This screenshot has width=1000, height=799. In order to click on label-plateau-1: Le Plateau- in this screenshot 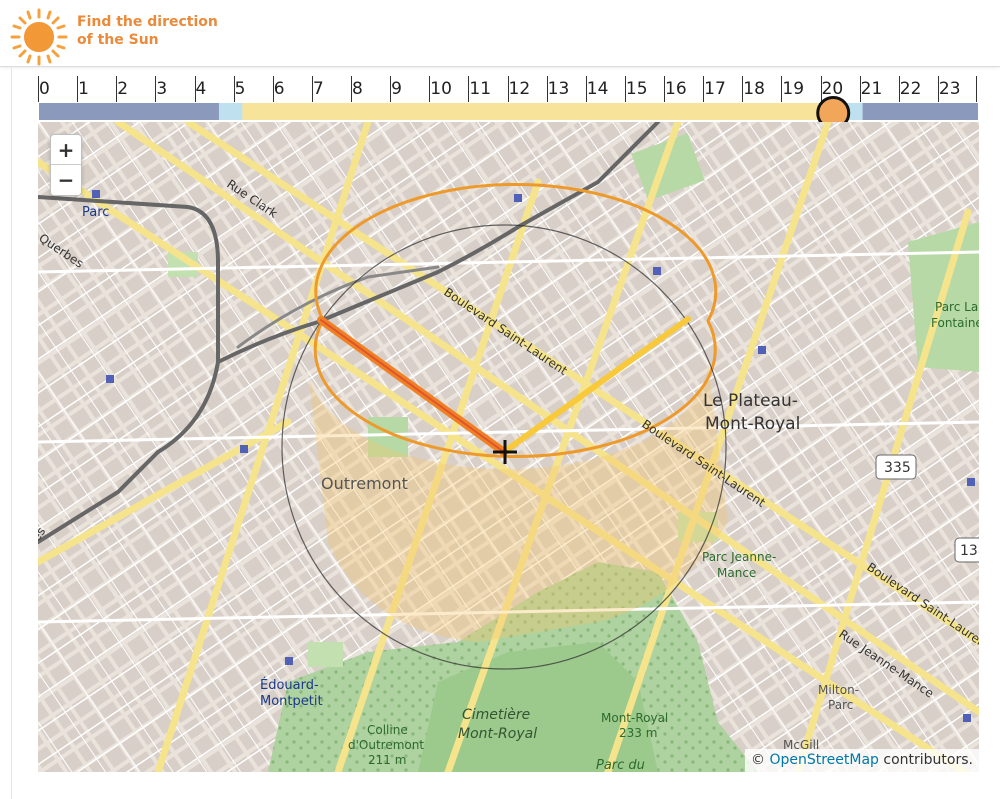, I will do `click(750, 401)`.